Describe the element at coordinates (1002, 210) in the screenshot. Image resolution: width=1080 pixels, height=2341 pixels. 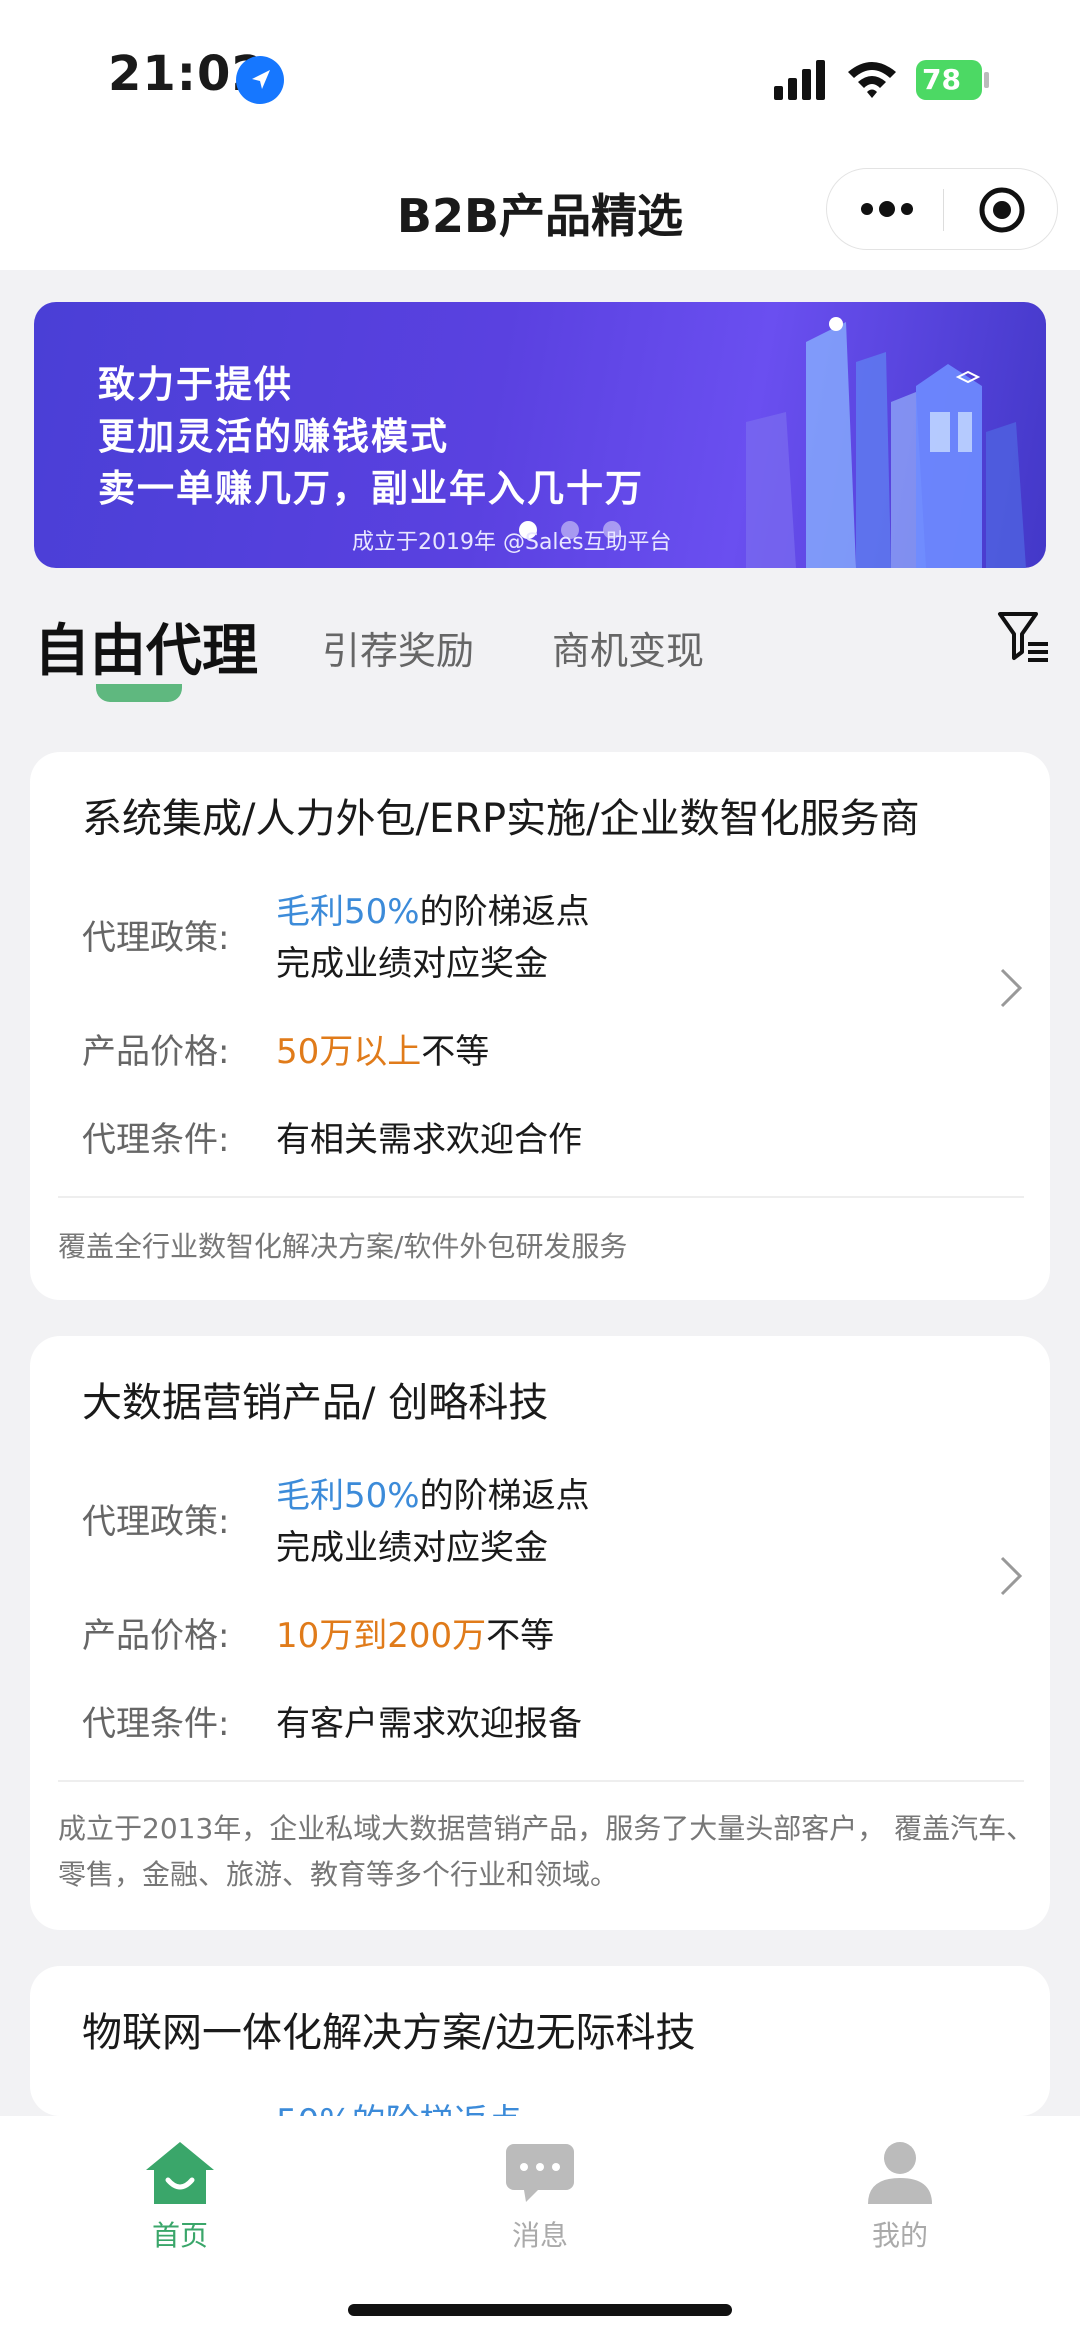
I see `close-miniprogram-icon` at that location.